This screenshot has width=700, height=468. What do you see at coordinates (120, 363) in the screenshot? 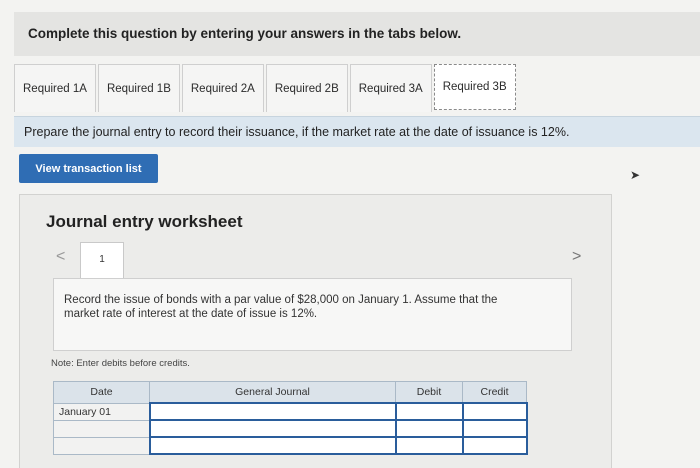
I see `debits-credits-note: Note: Enter debits before credits.` at bounding box center [120, 363].